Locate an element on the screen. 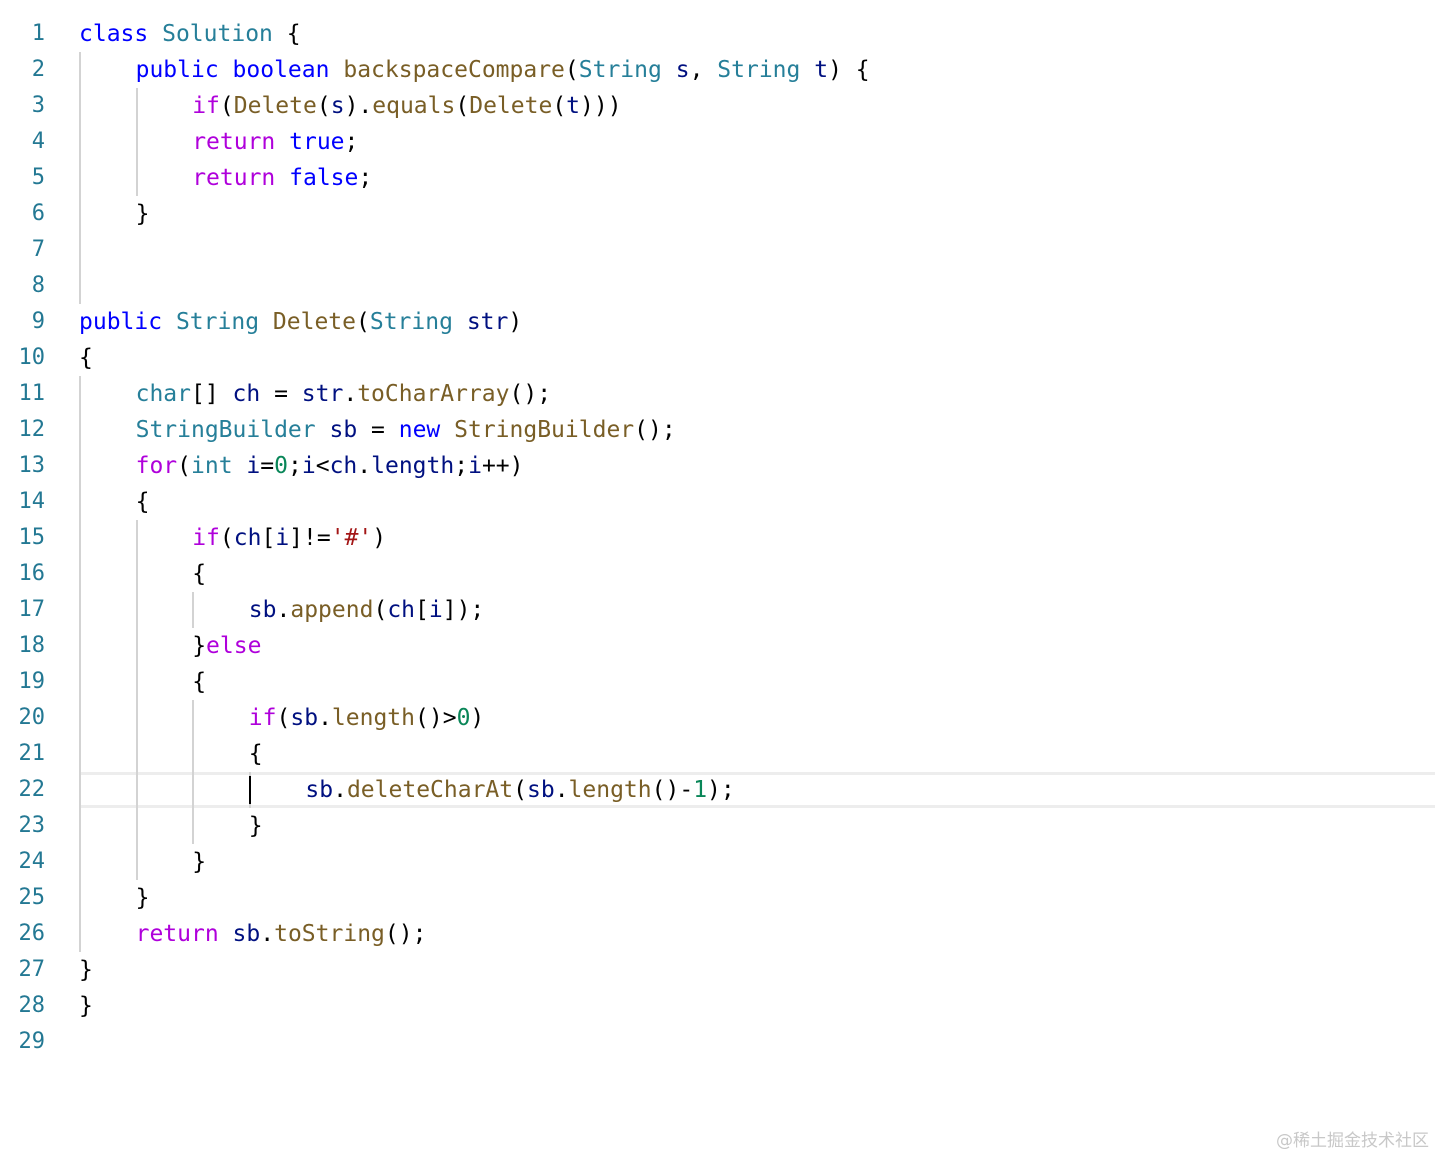  code-line: 19 { is located at coordinates (717, 682).